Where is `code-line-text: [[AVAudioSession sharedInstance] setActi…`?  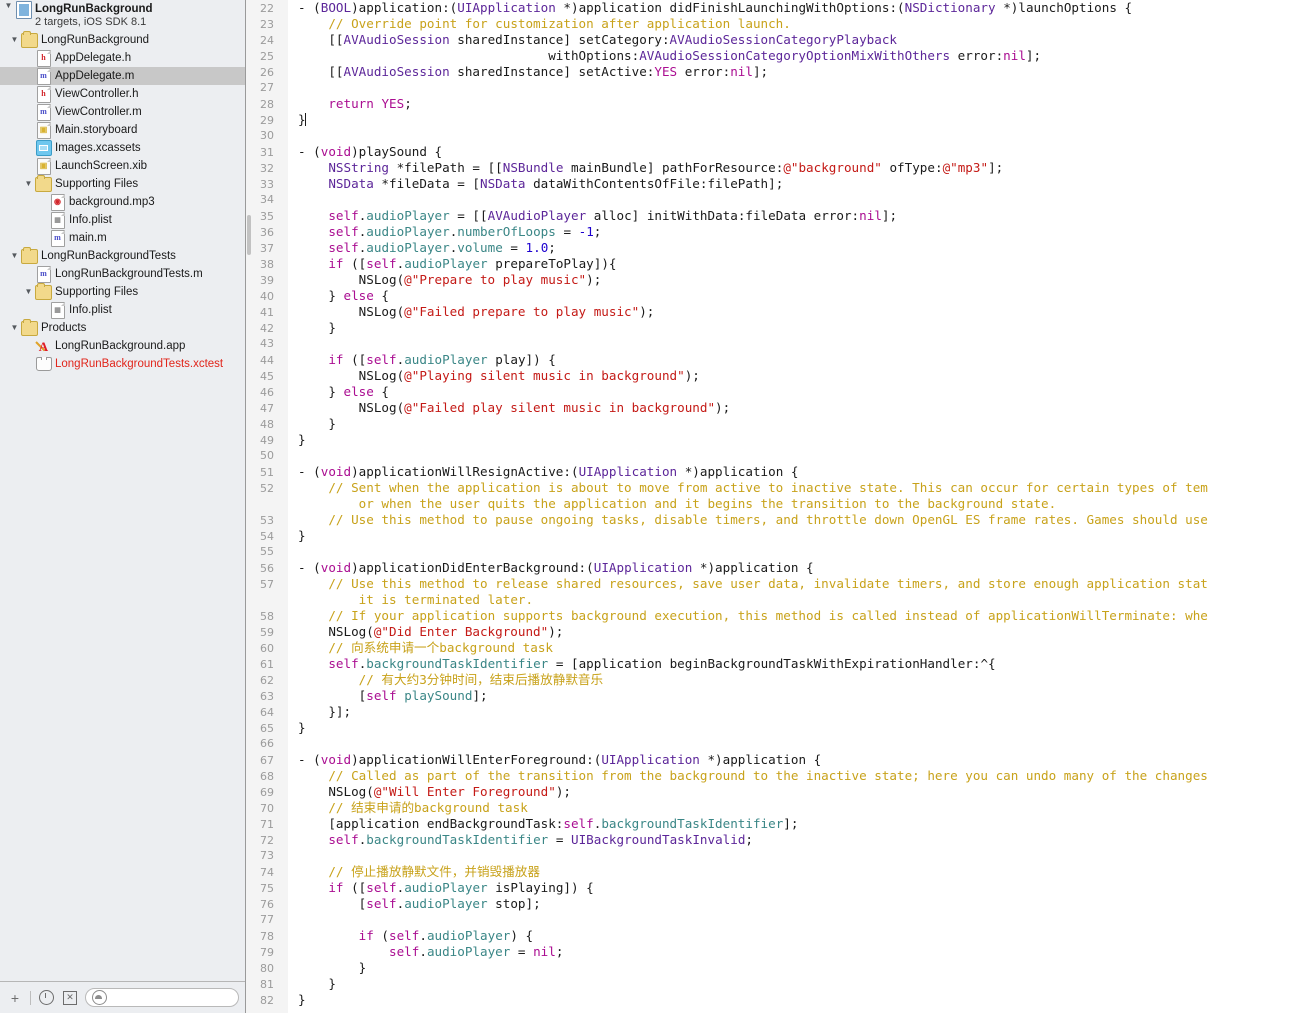
code-line-text: [[AVAudioSession sharedInstance] setActi… is located at coordinates (796, 72).